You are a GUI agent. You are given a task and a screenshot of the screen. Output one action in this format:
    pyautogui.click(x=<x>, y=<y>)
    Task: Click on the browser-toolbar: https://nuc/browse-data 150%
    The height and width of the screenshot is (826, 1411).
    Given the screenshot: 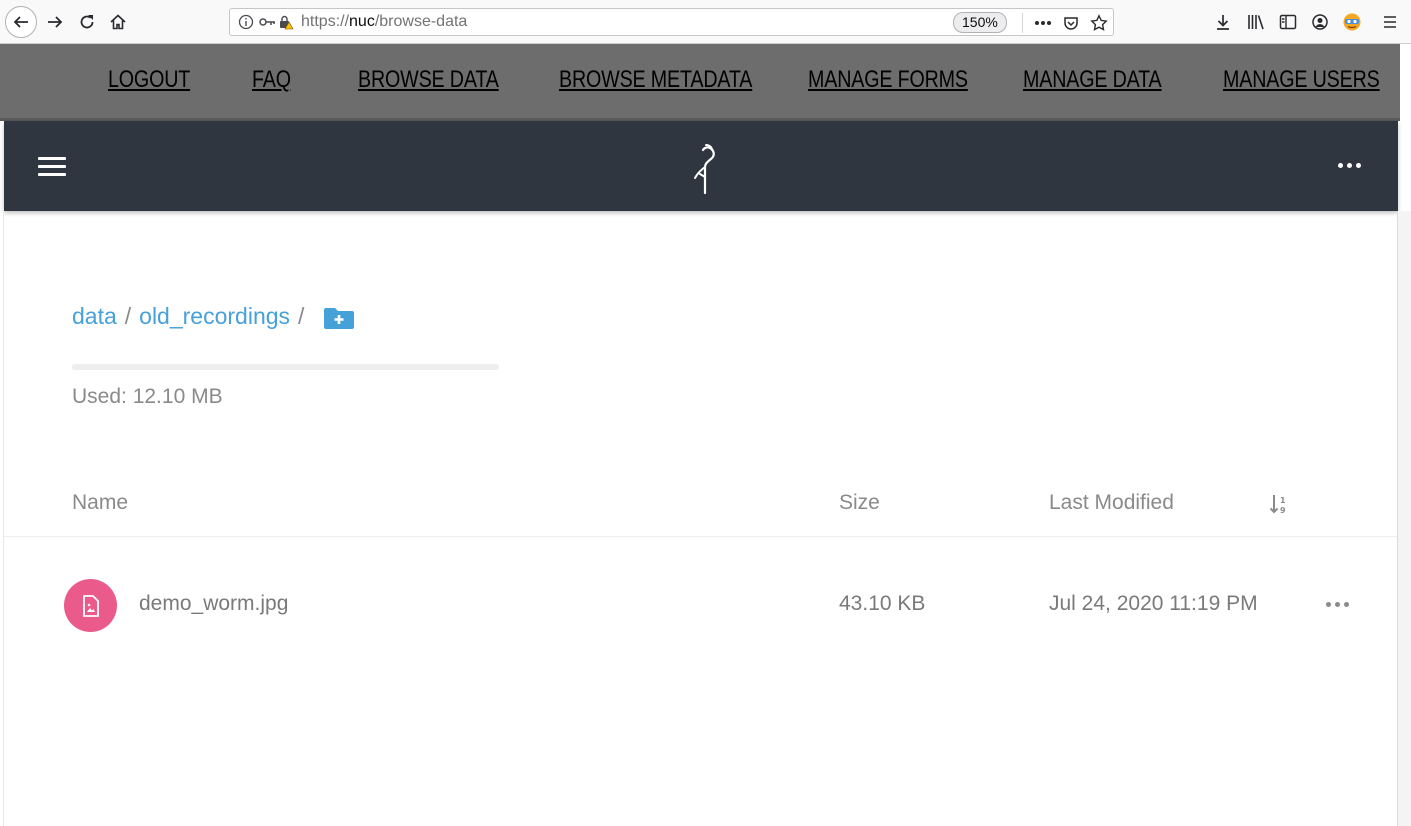 What is the action you would take?
    pyautogui.click(x=705, y=22)
    